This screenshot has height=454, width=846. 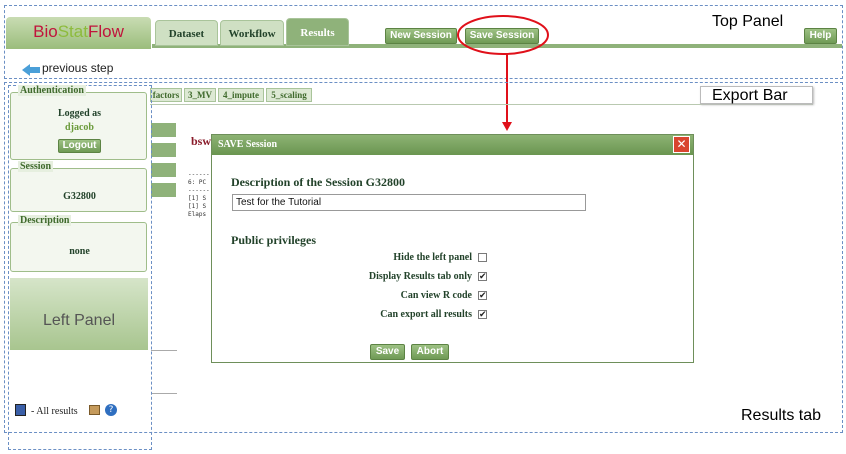 What do you see at coordinates (79, 251) in the screenshot?
I see `description-value: none` at bounding box center [79, 251].